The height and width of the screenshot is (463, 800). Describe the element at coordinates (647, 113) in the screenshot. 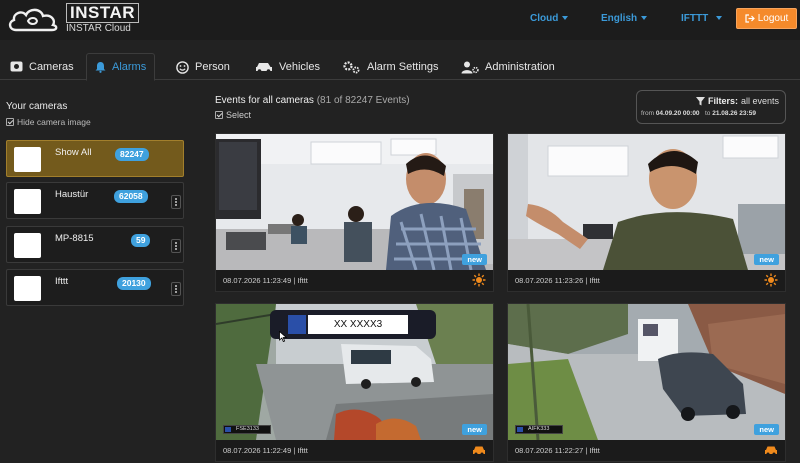

I see `filters-from-label: from` at that location.